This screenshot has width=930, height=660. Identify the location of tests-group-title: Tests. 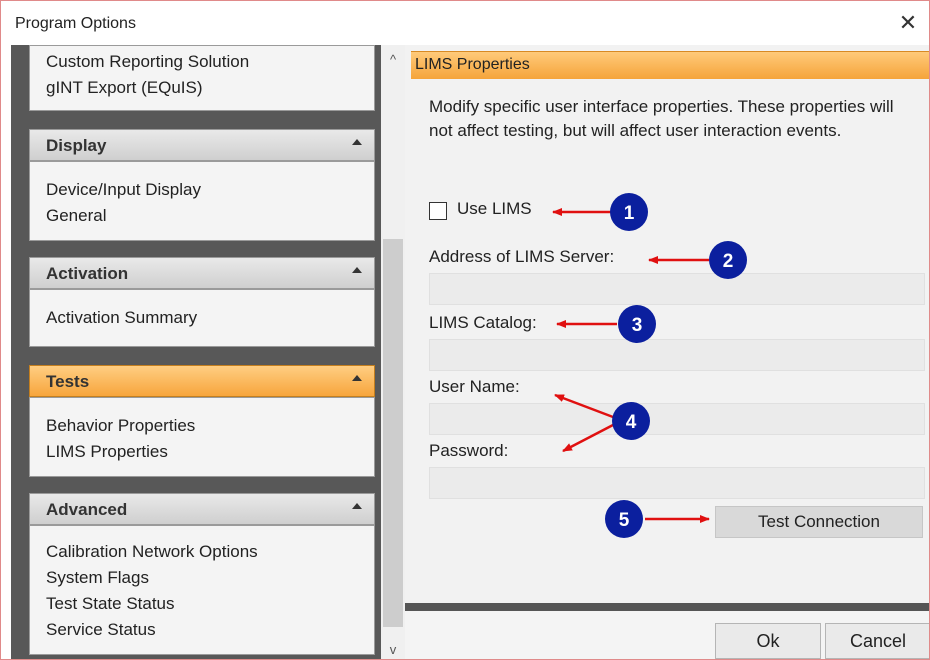
(68, 381).